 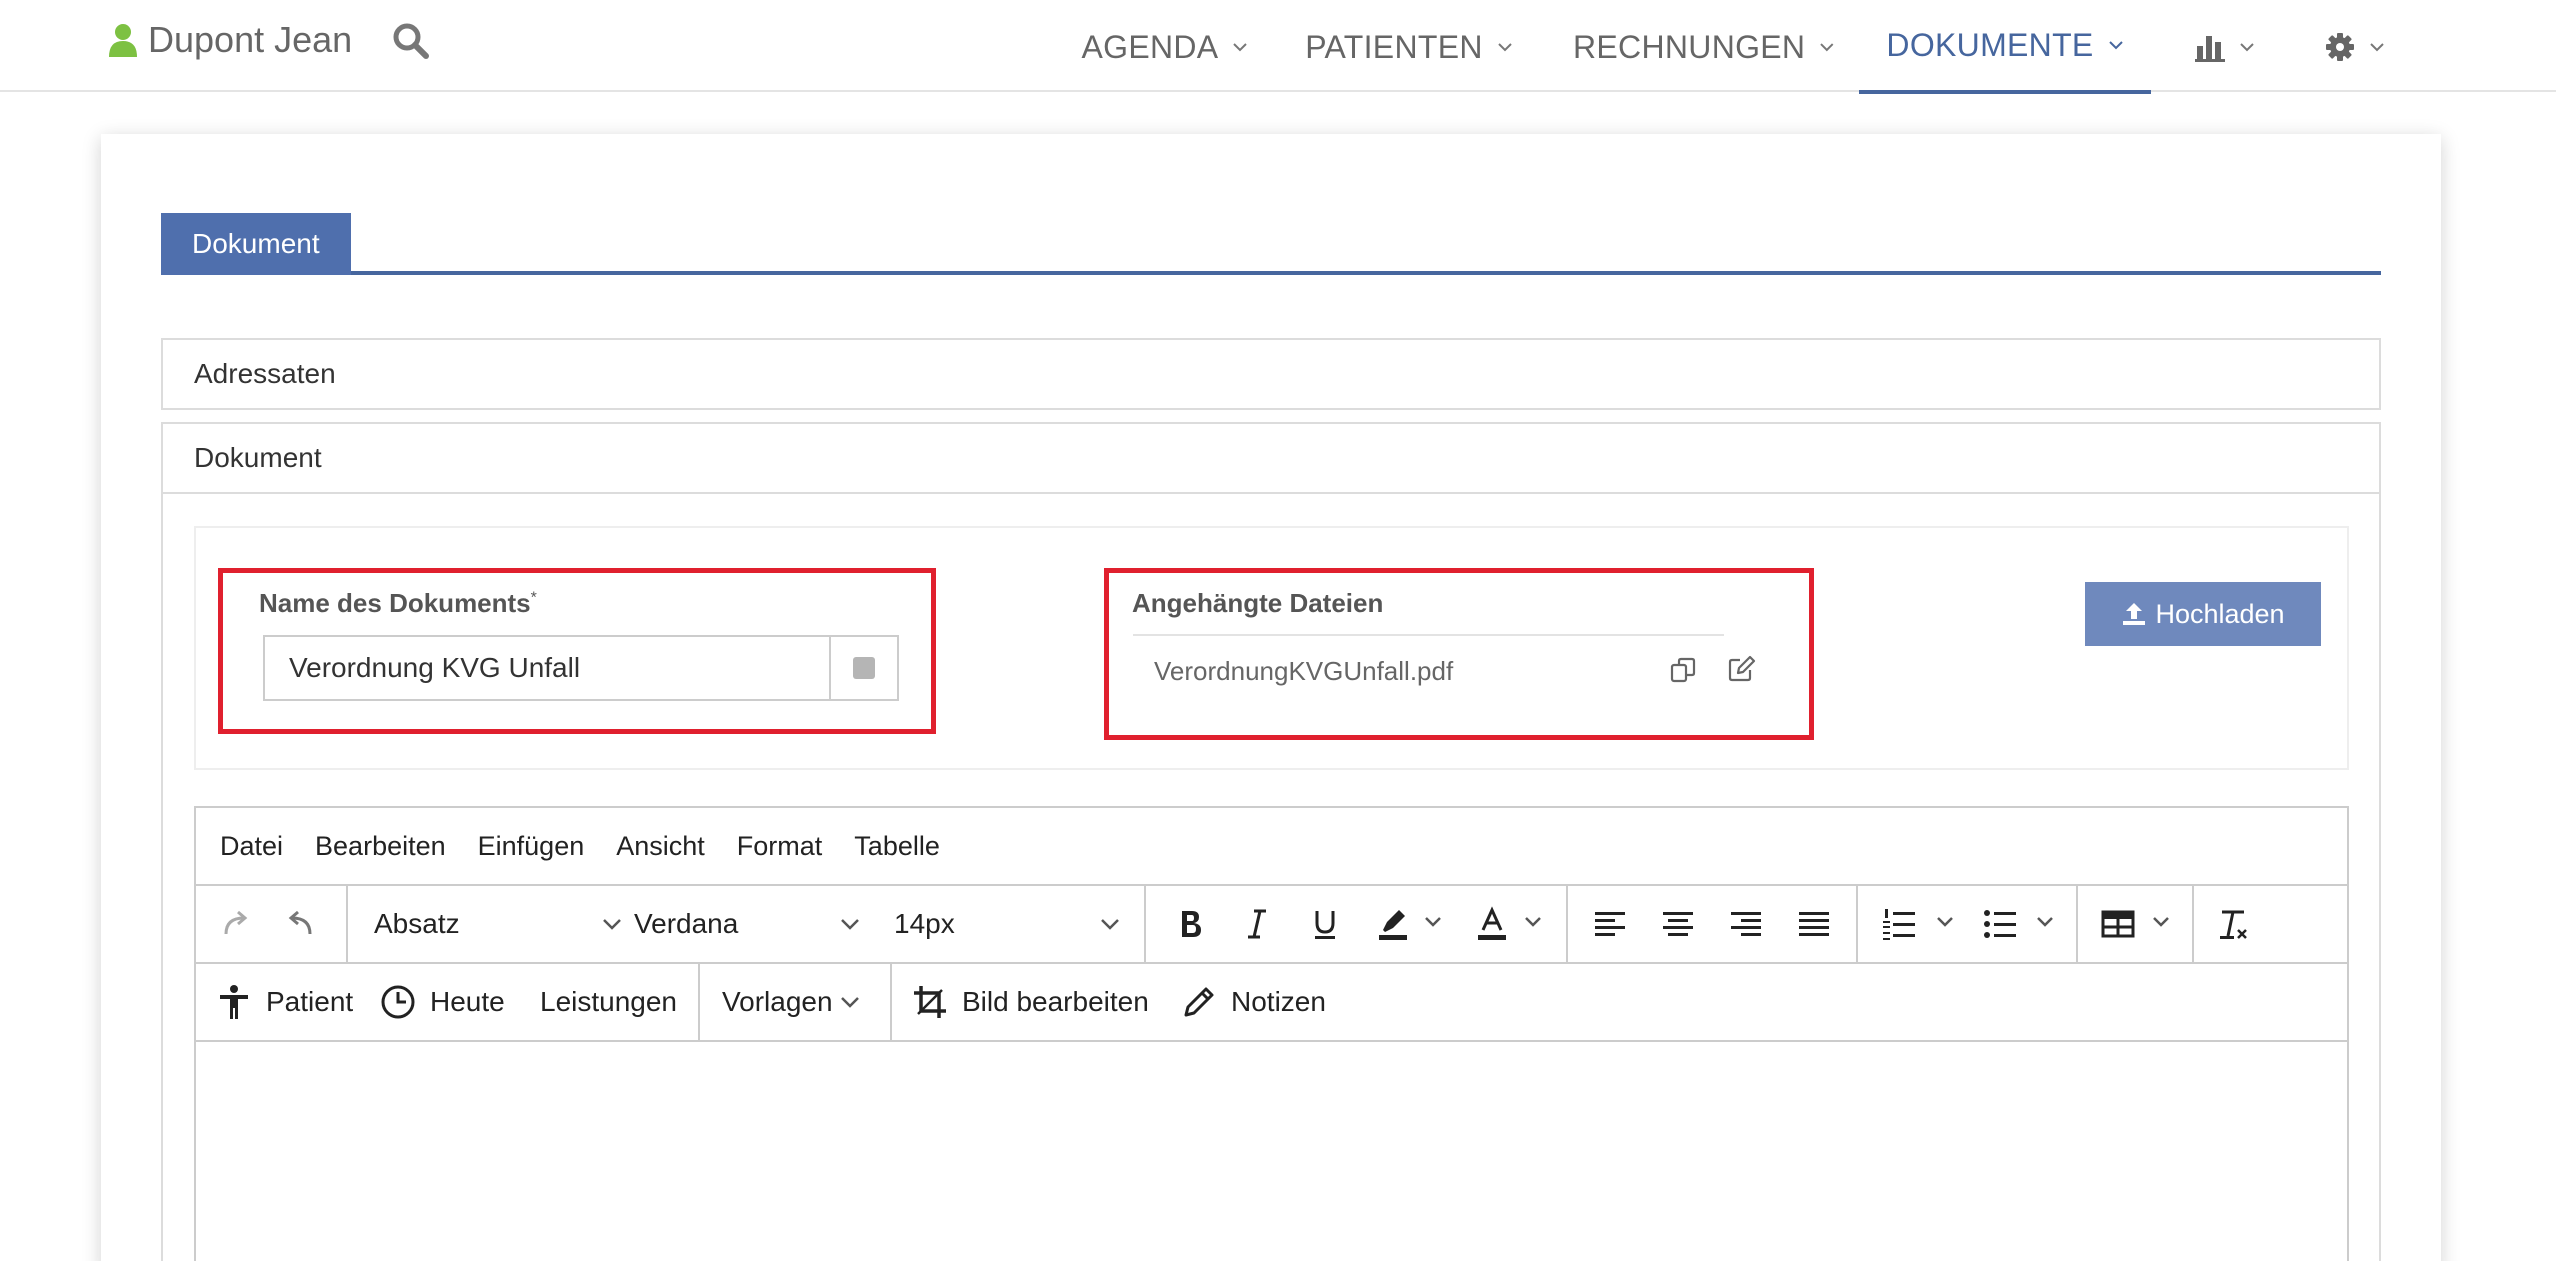 What do you see at coordinates (2210, 49) in the screenshot?
I see `bar-chart-icon` at bounding box center [2210, 49].